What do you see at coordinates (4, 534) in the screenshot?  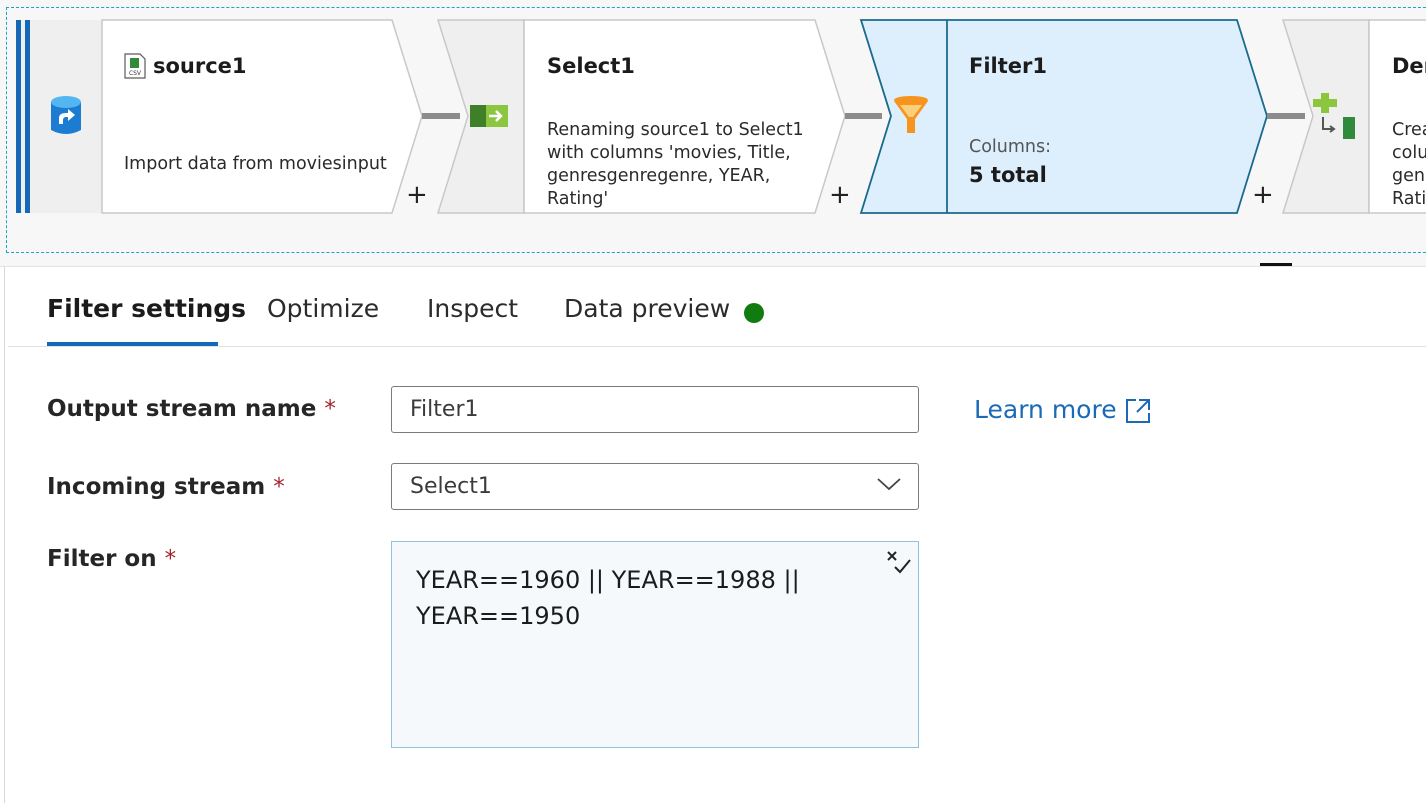 I see `panel-left-border` at bounding box center [4, 534].